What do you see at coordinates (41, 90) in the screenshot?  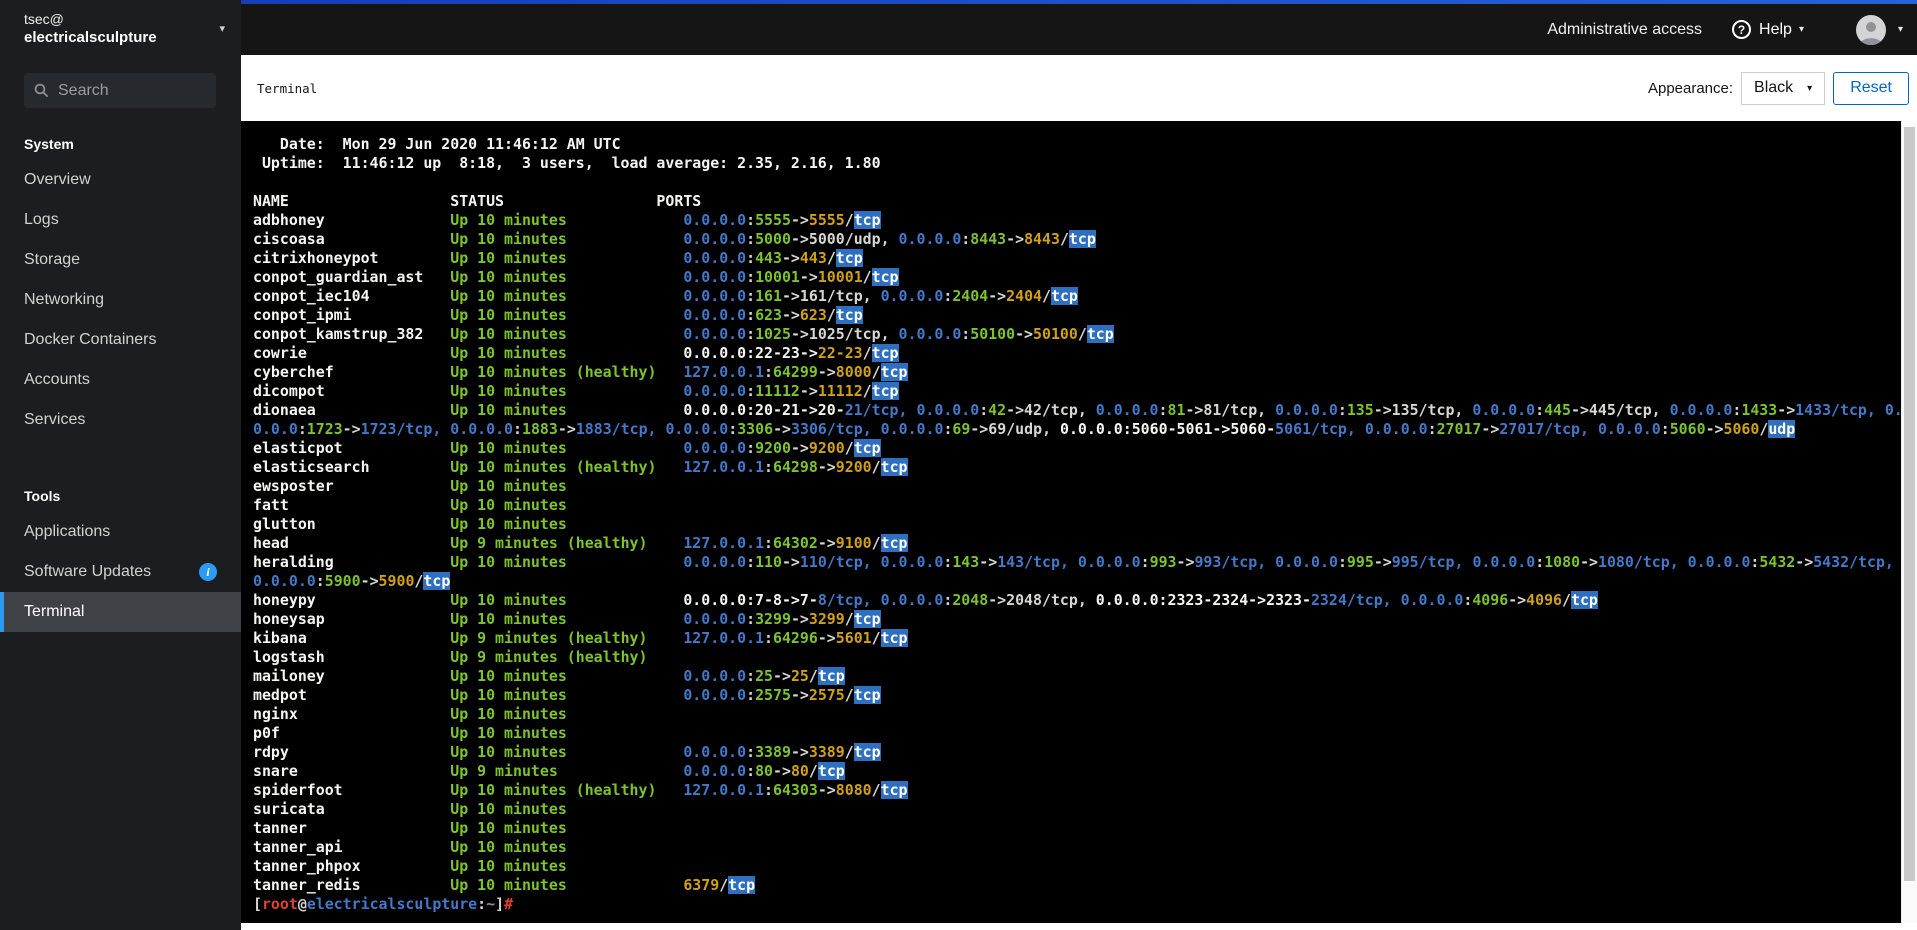 I see `search-icon` at bounding box center [41, 90].